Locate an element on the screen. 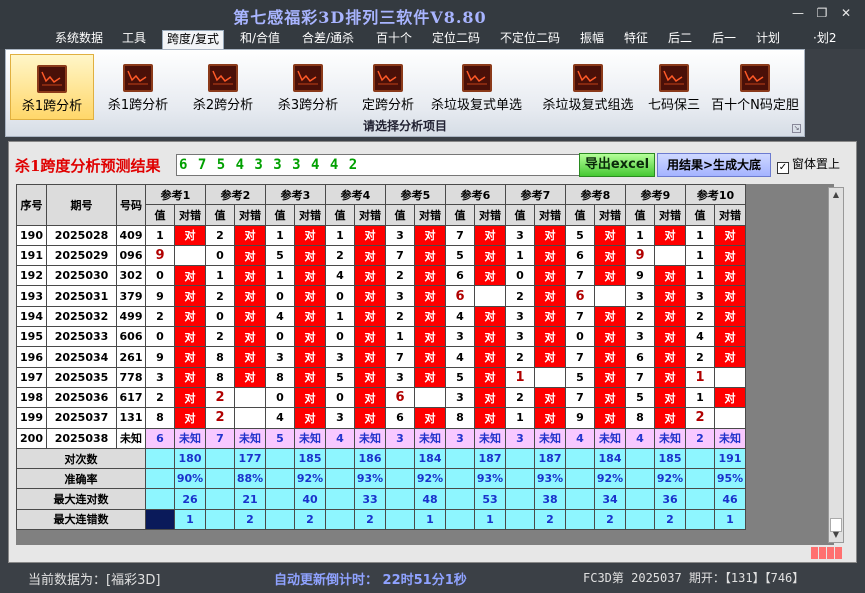 This screenshot has height=593, width=865. row-seq: 199 is located at coordinates (31, 418).